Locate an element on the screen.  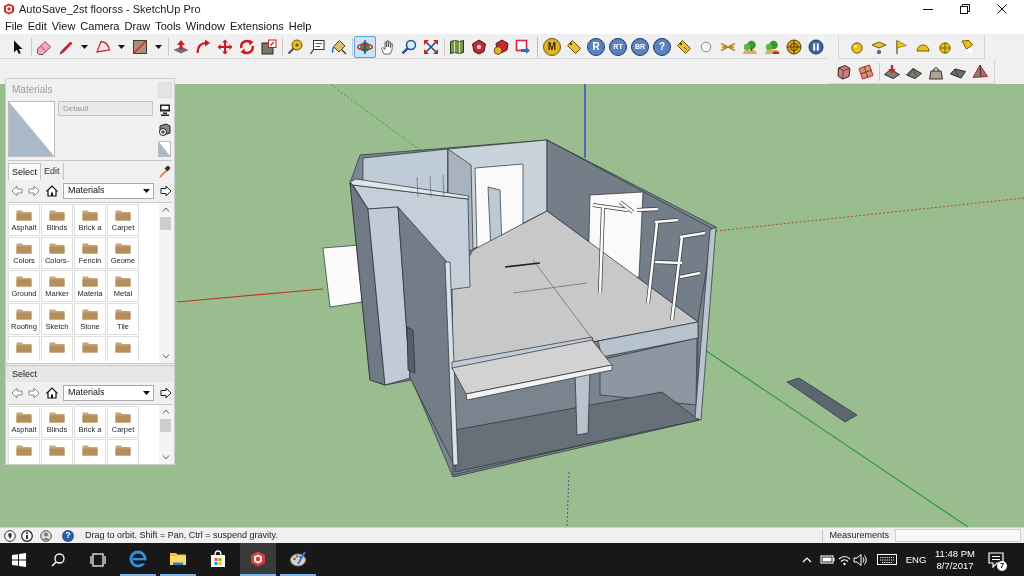
round-tool-button: M is located at coordinates (552, 46).